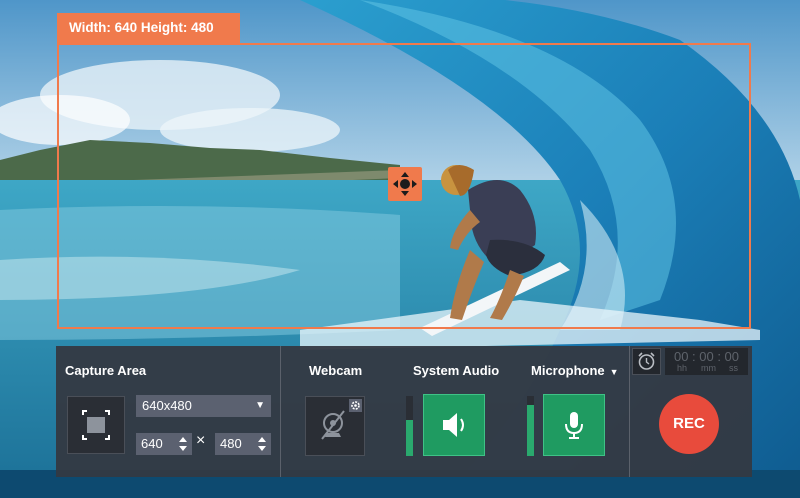 Image resolution: width=800 pixels, height=498 pixels. I want to click on system-audio-title: System Audio, so click(456, 370).